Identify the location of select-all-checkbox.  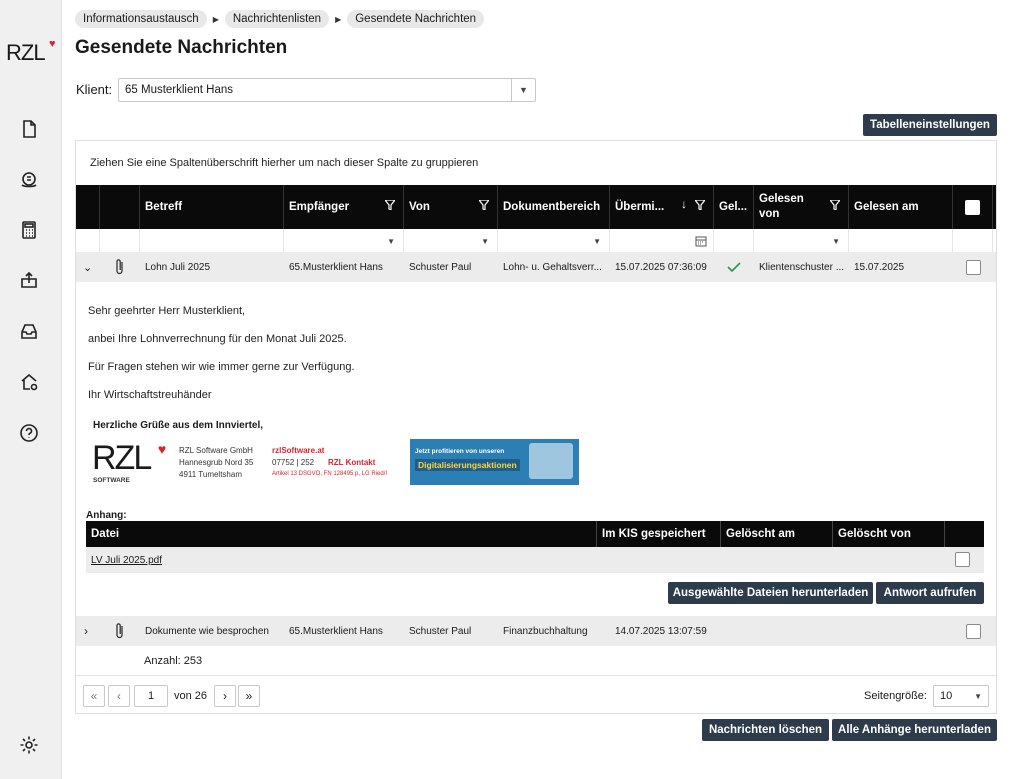
(972, 207).